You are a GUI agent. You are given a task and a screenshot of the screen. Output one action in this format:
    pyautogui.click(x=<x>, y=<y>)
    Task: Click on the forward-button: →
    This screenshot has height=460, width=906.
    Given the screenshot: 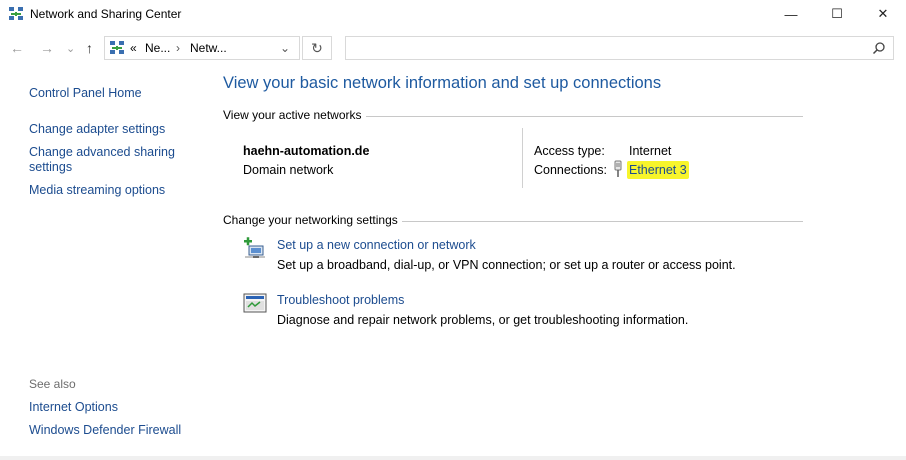 What is the action you would take?
    pyautogui.click(x=47, y=48)
    